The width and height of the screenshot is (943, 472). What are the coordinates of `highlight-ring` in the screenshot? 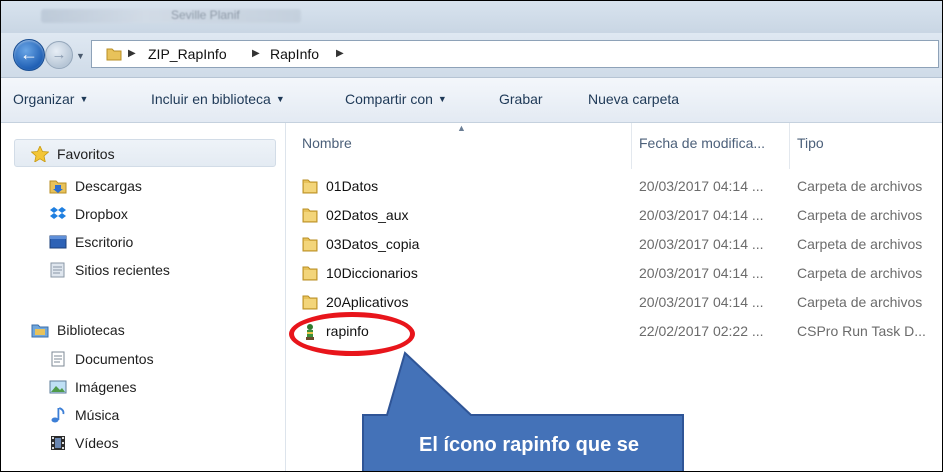 It's located at (352, 334).